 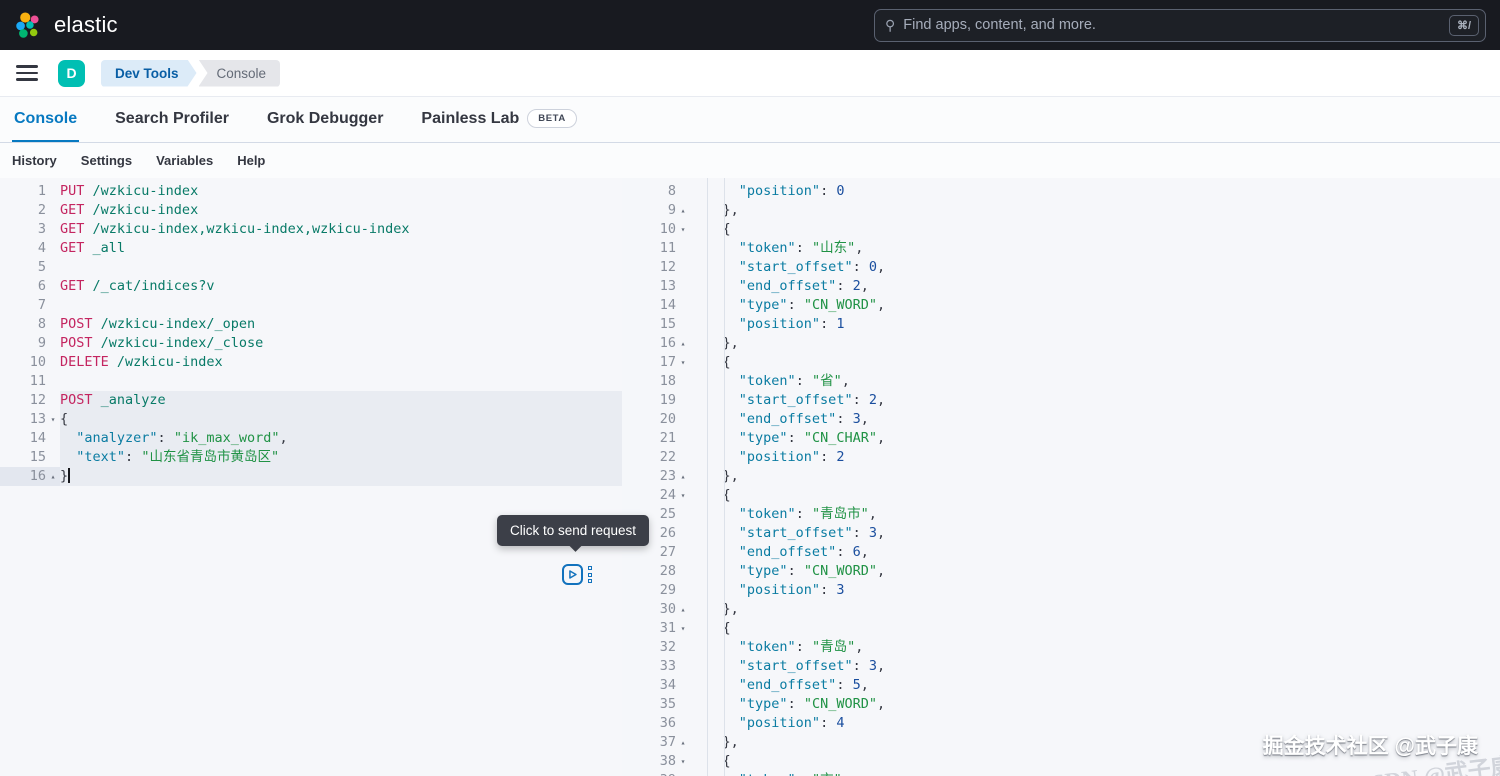 I want to click on editor-line: 6 GET /_cat/indices?v, so click(x=311, y=286).